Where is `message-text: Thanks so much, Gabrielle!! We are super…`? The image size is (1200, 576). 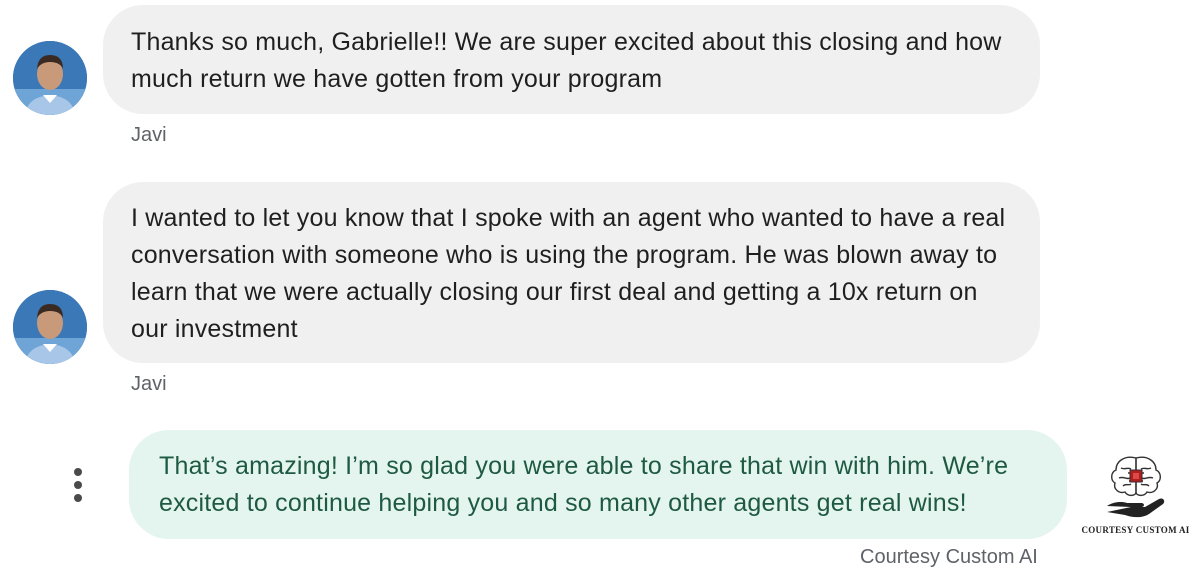 message-text: Thanks so much, Gabrielle!! We are super… is located at coordinates (566, 60).